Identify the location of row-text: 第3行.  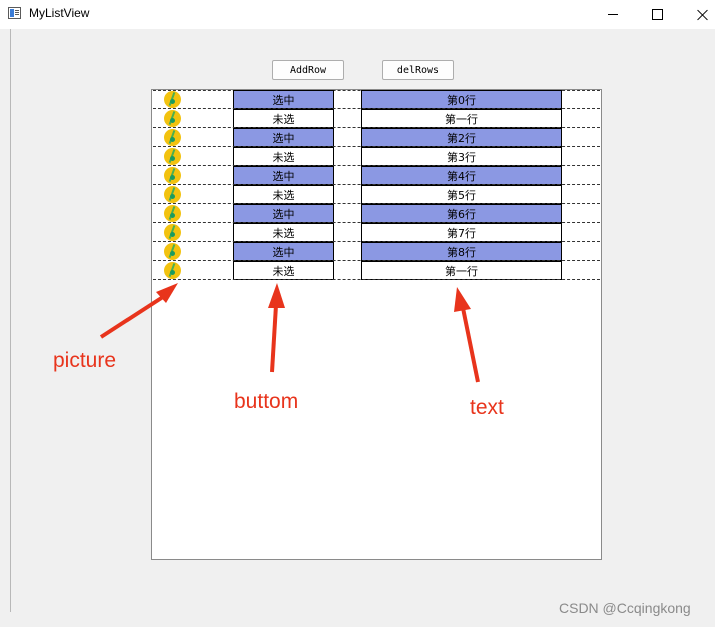
(461, 156).